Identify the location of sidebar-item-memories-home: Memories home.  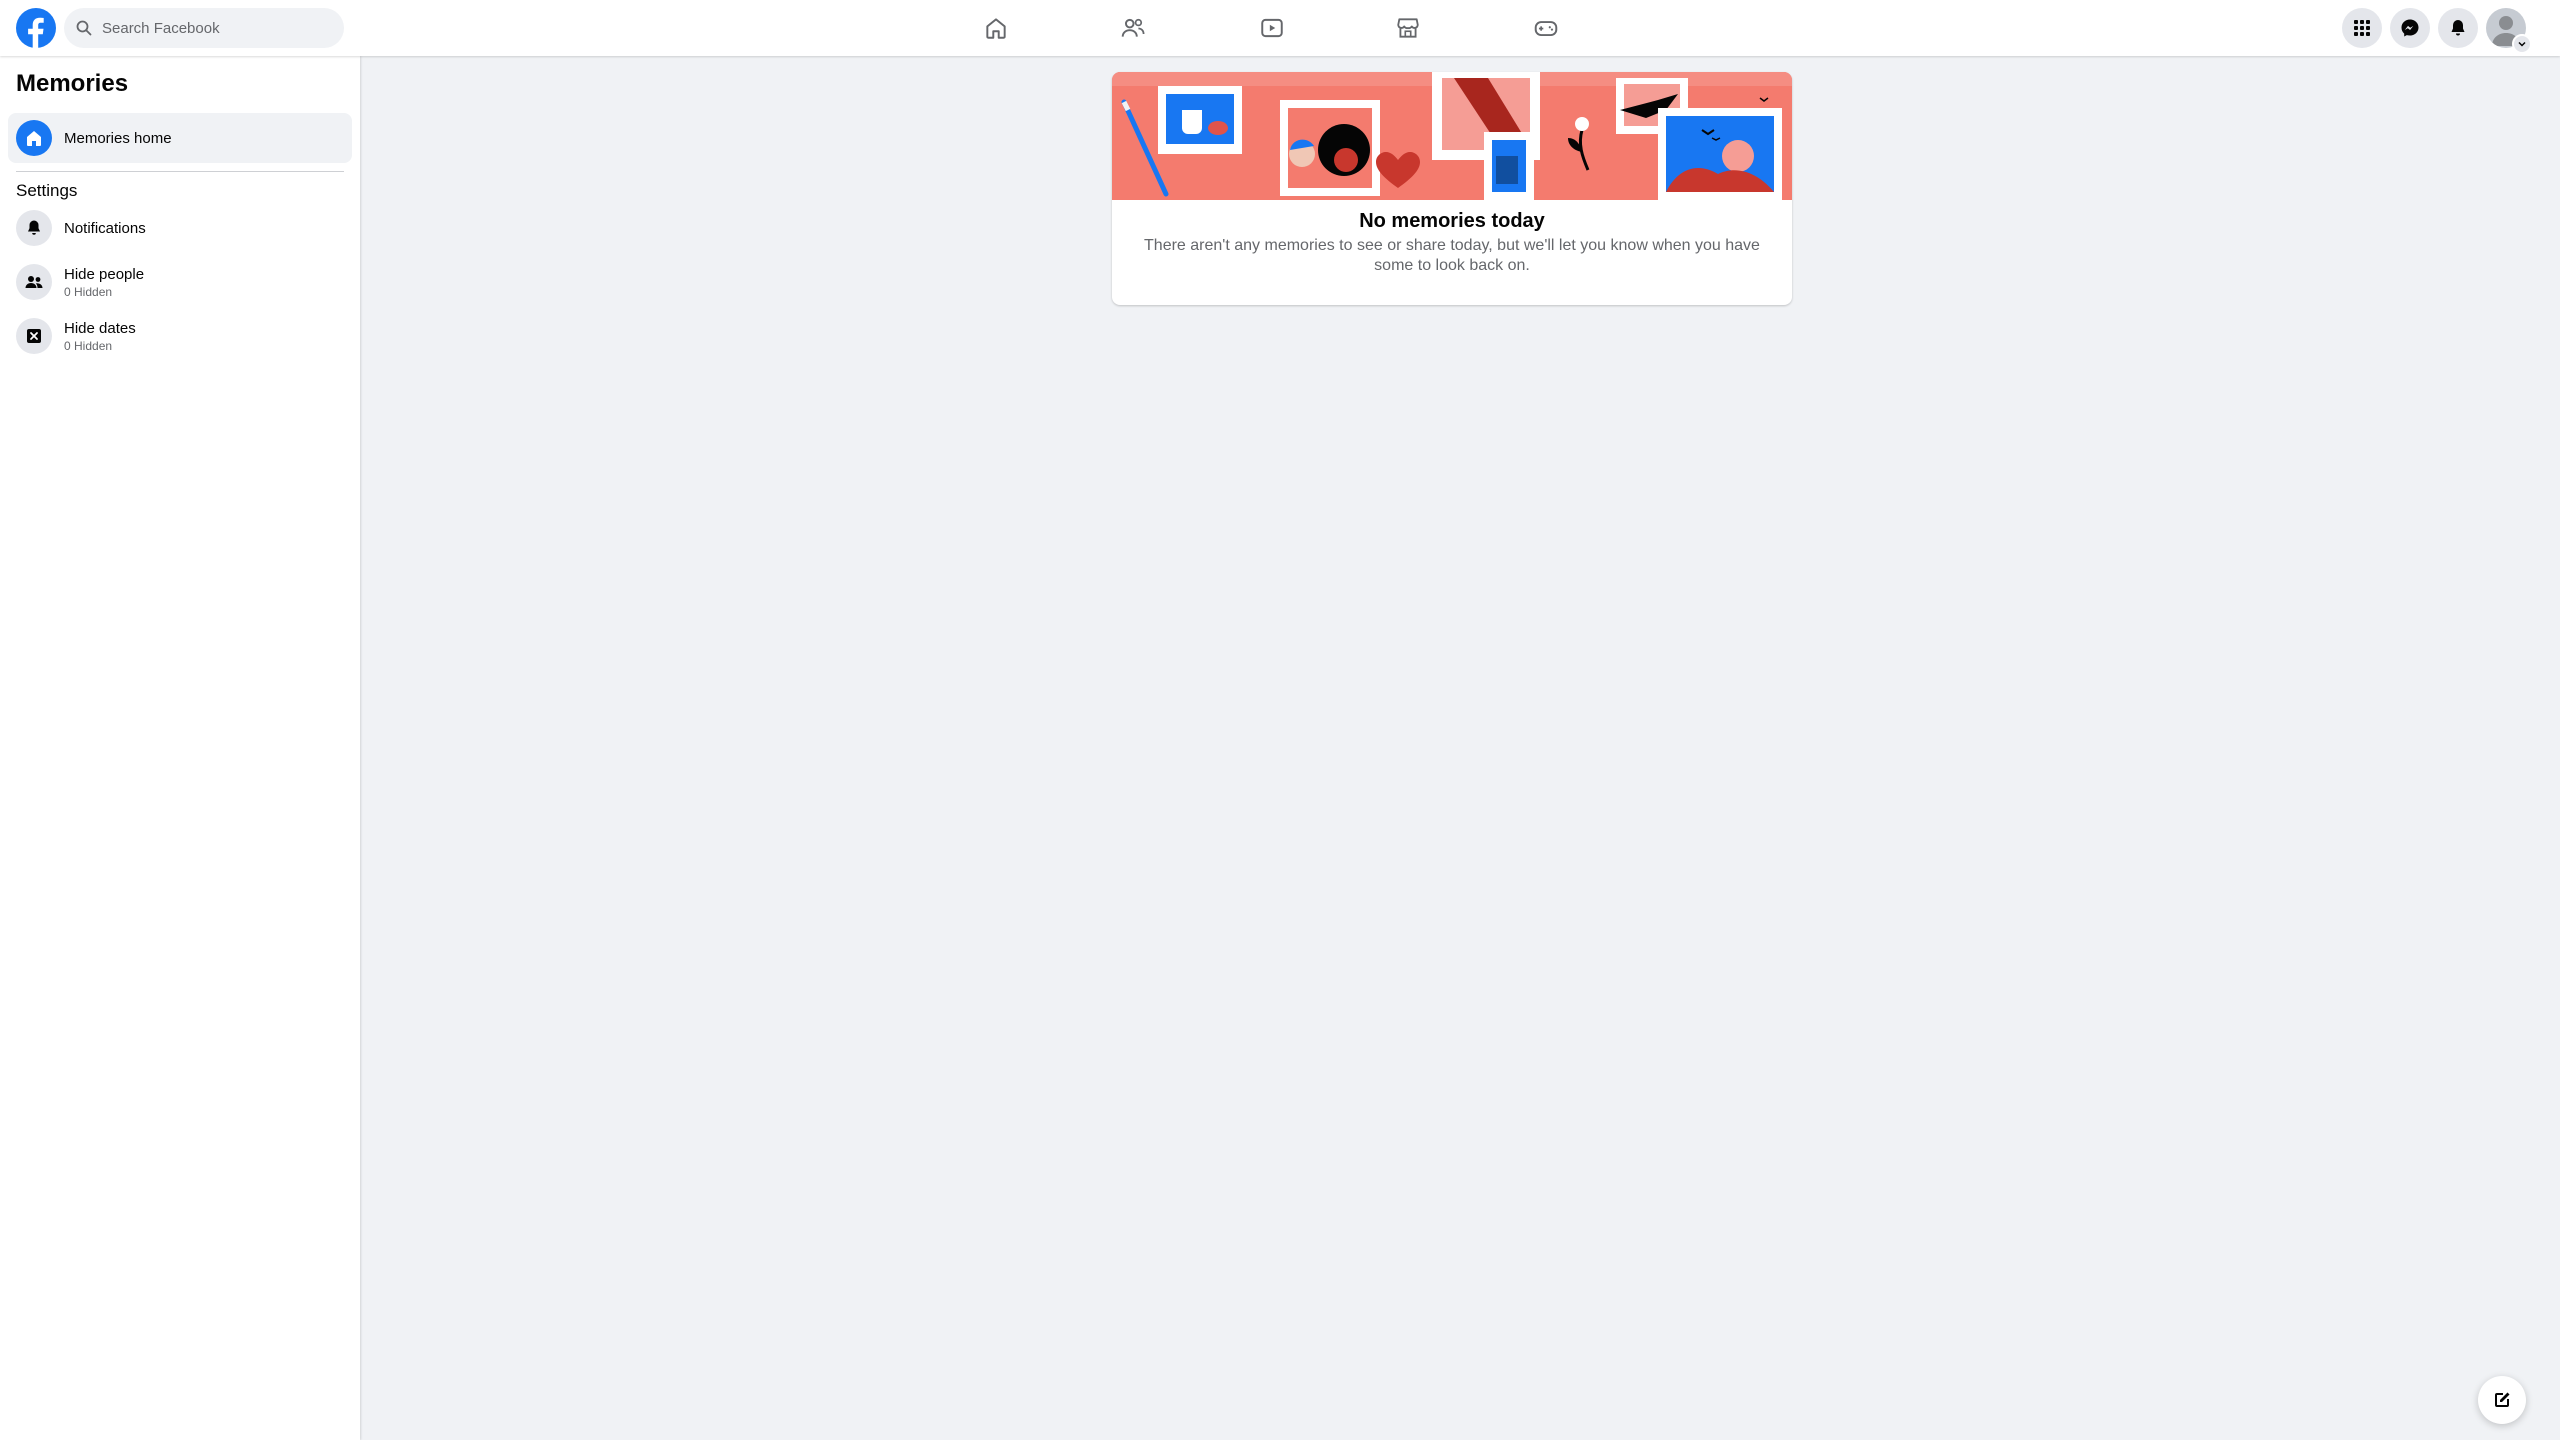
(180, 138).